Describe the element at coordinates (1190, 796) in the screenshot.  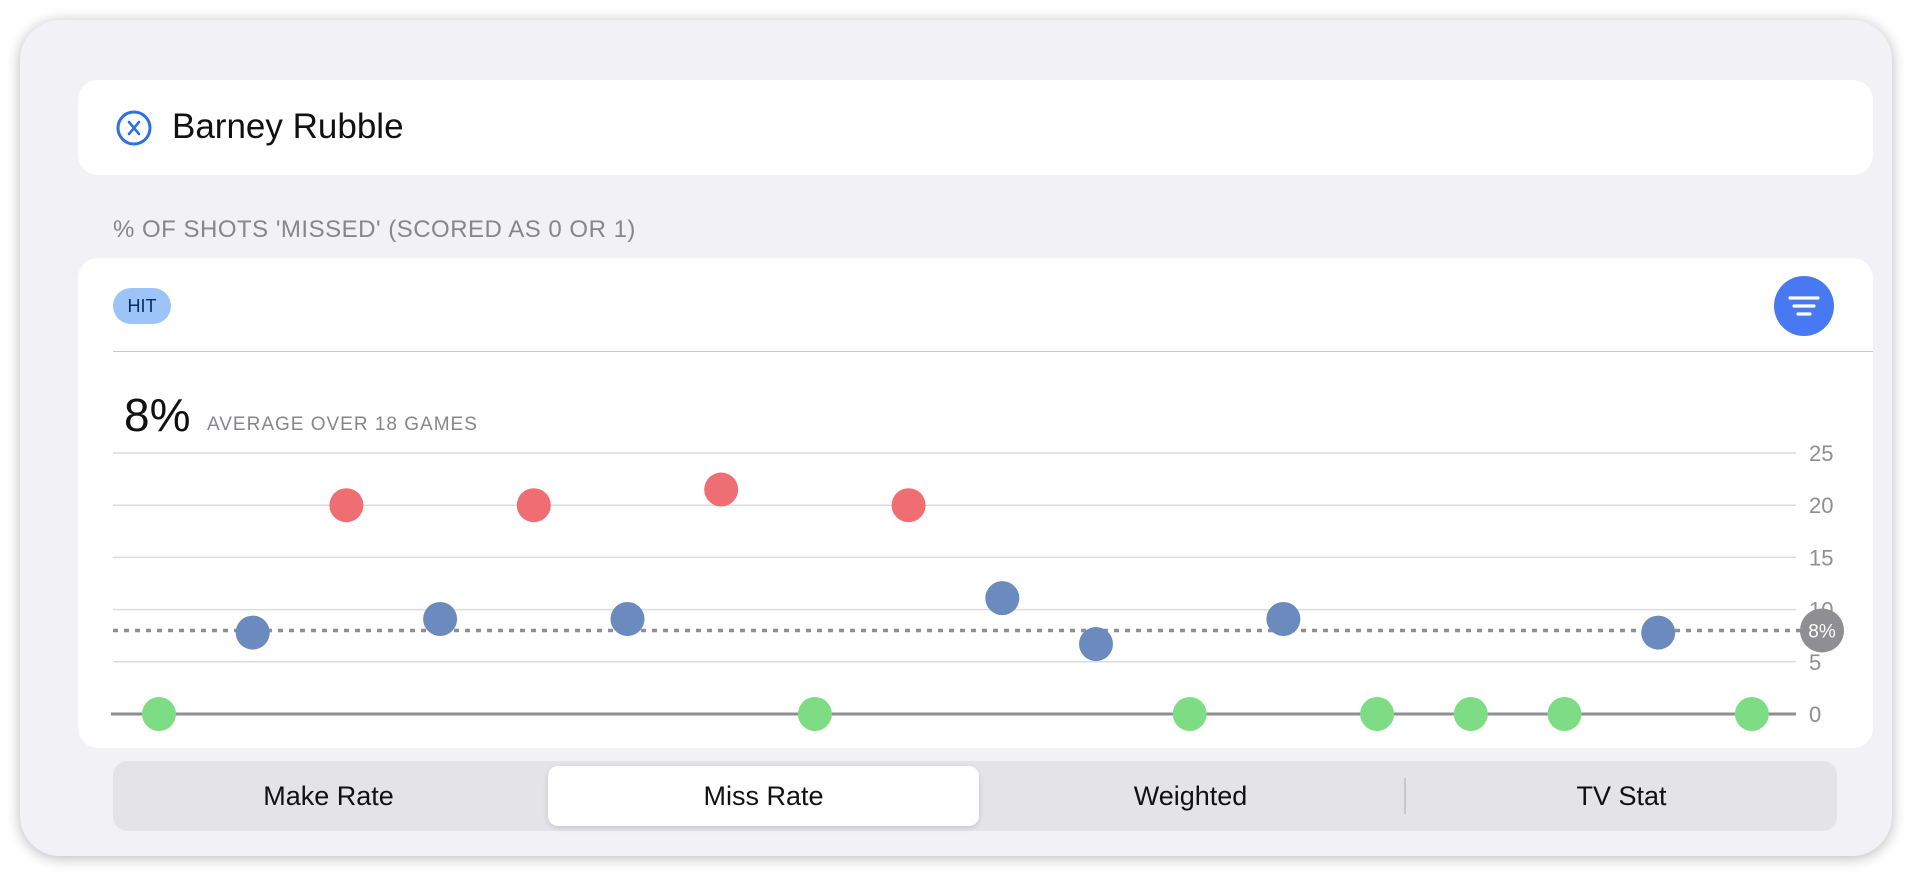
I see `tab-weighted: Weighted` at that location.